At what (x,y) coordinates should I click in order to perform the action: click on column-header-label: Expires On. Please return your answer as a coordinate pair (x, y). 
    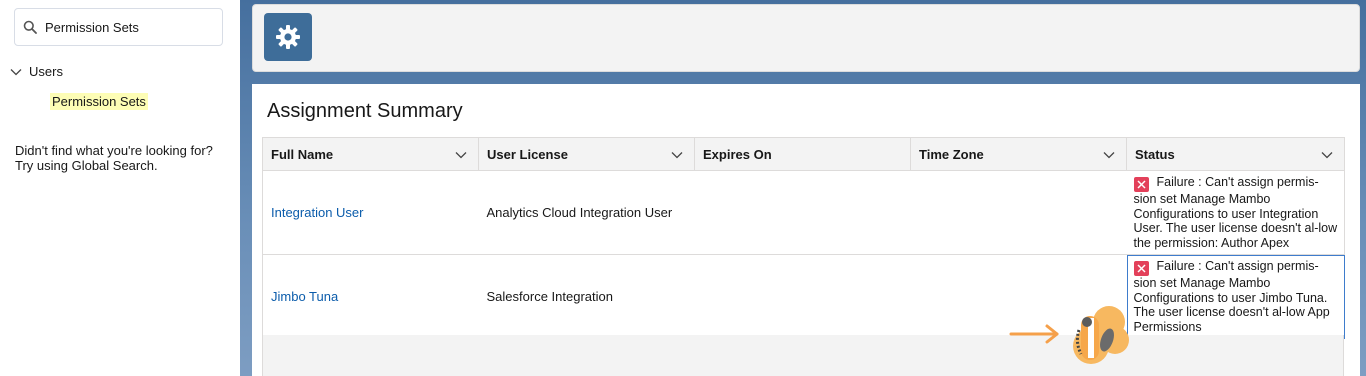
    Looking at the image, I should click on (737, 154).